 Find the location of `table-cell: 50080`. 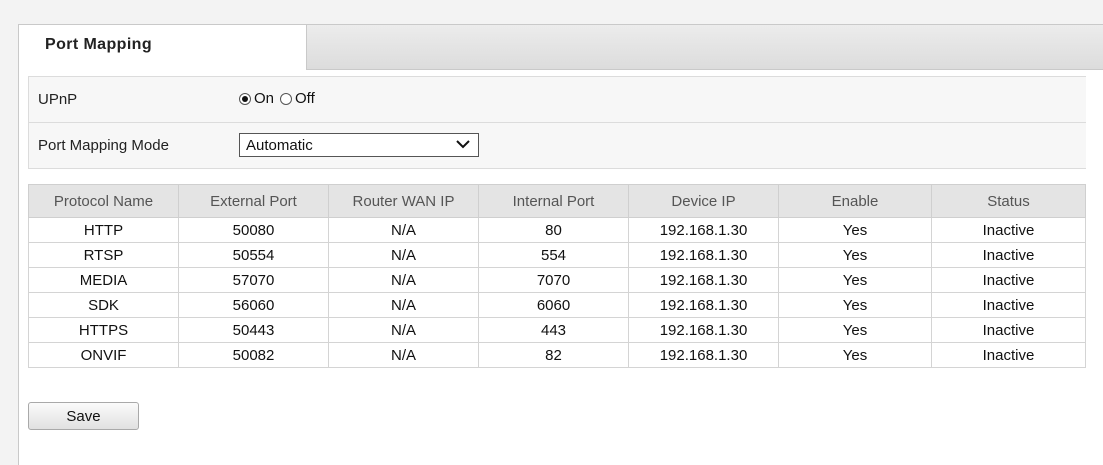

table-cell: 50080 is located at coordinates (253, 230).